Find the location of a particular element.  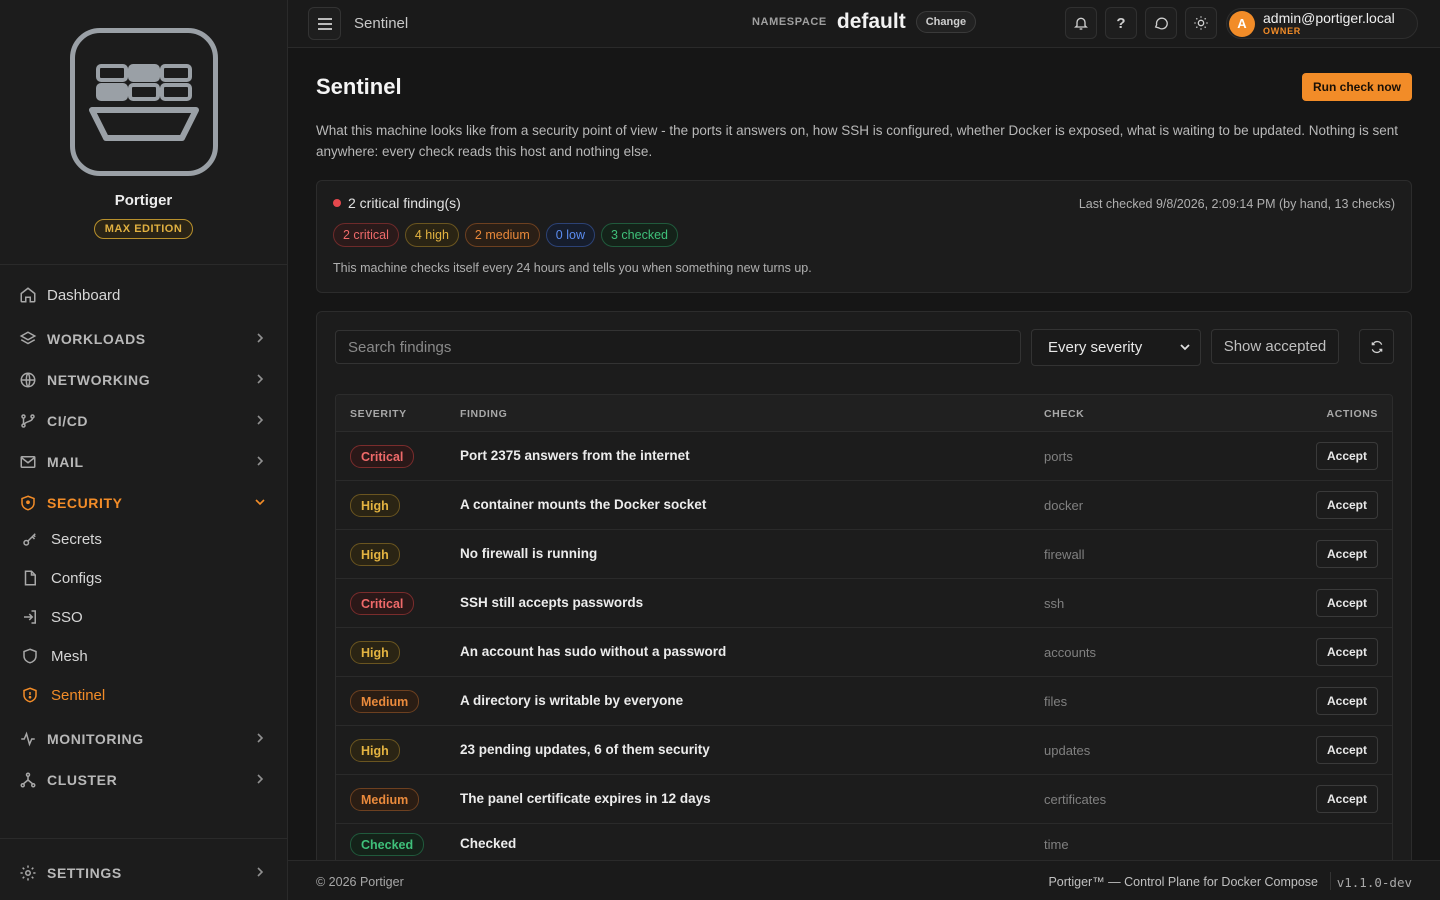

sidebar-item-workloads: WORKLOADS is located at coordinates (143, 339).